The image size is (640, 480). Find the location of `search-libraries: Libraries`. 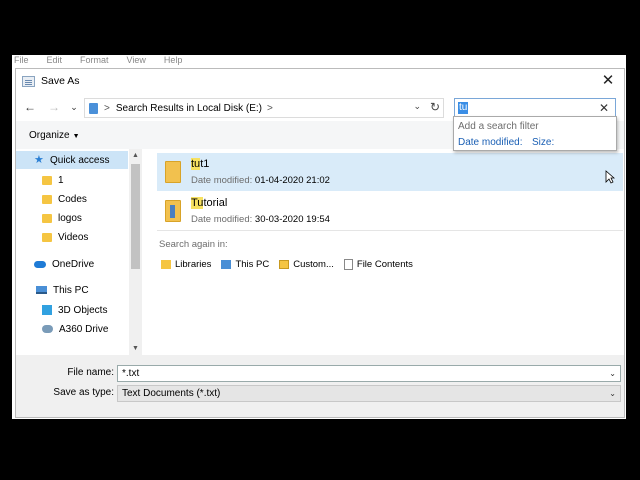

search-libraries: Libraries is located at coordinates (186, 264).